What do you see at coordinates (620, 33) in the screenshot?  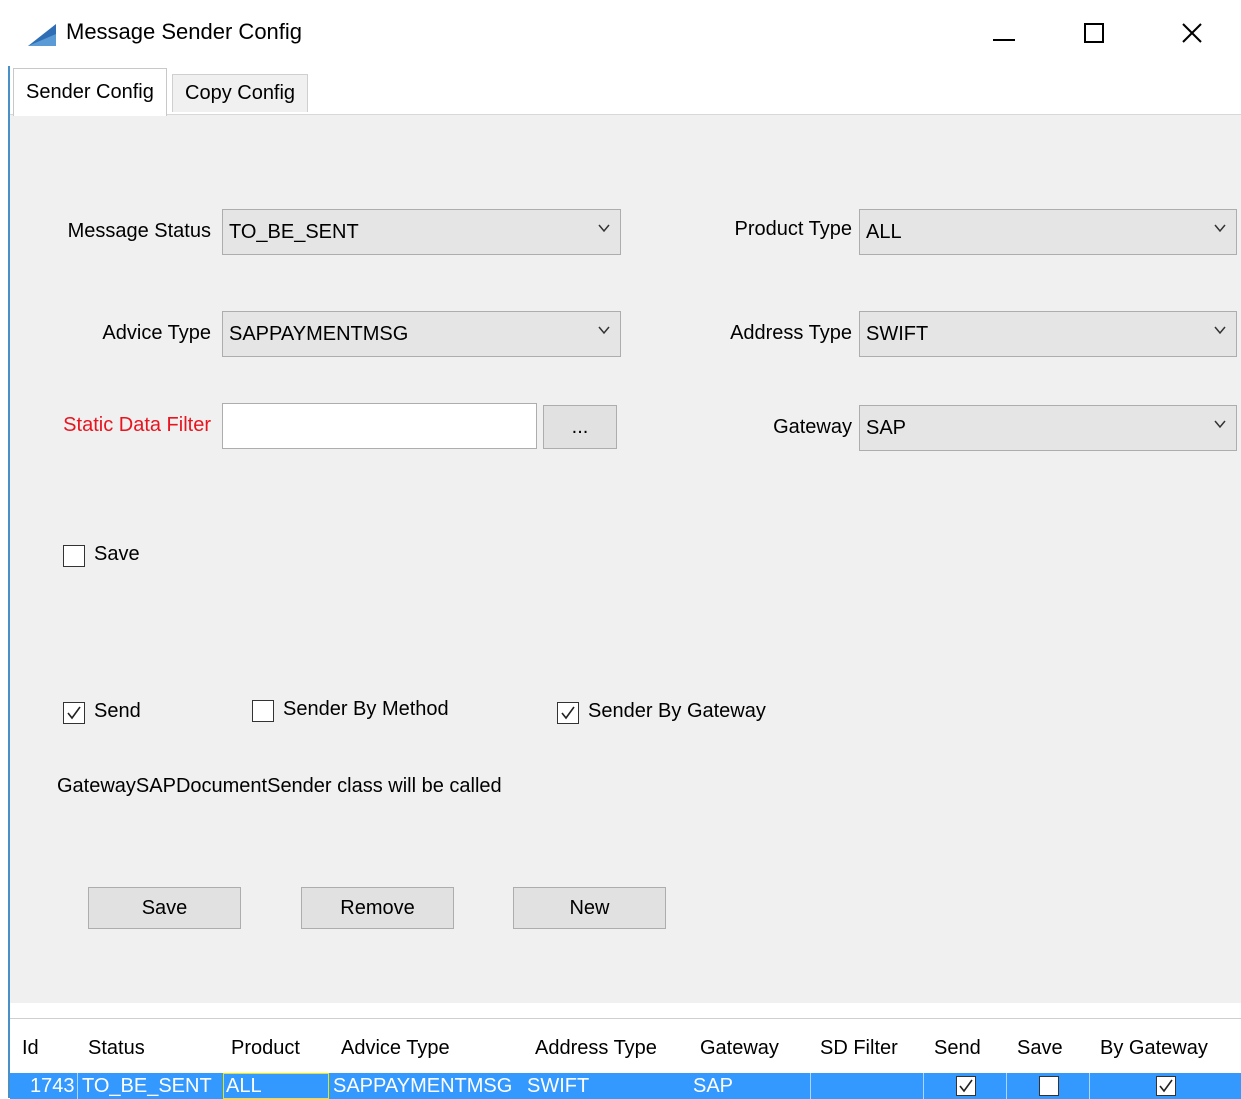 I see `title-bar: Message Sender Config` at bounding box center [620, 33].